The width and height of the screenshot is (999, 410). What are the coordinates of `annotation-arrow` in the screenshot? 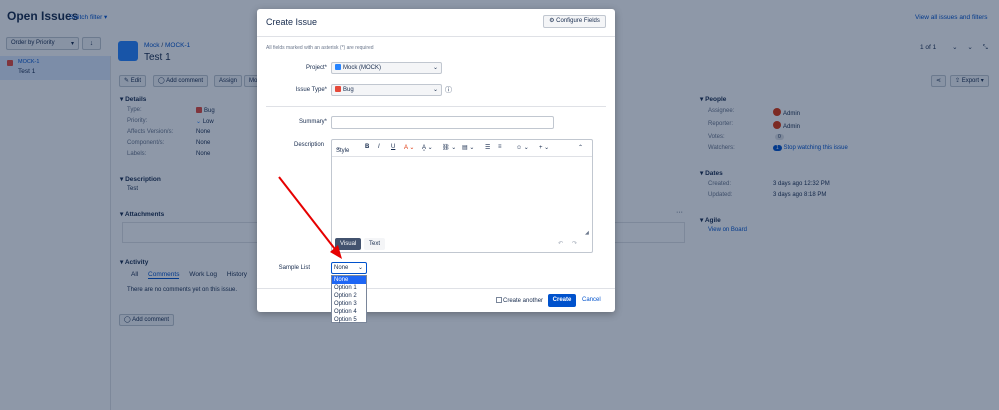 It's located at (310, 217).